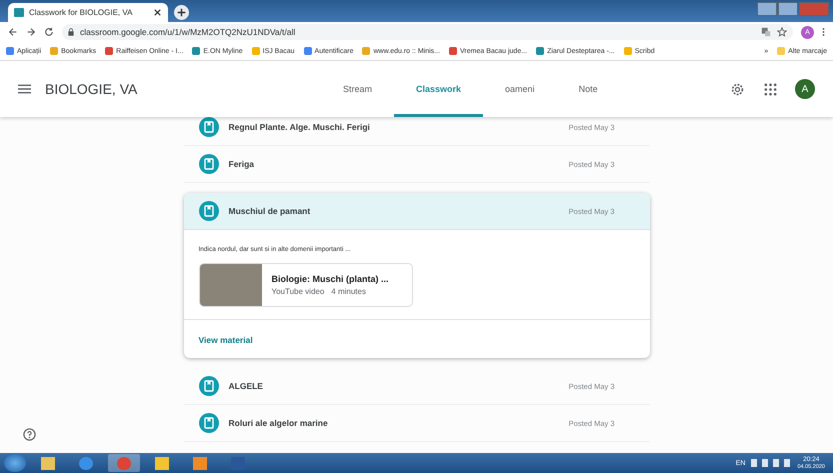  What do you see at coordinates (427, 32) in the screenshot?
I see `address-bar: classroom.google.com/u/1/w/MzM2OTQ2NzU1NDVa/t/all` at bounding box center [427, 32].